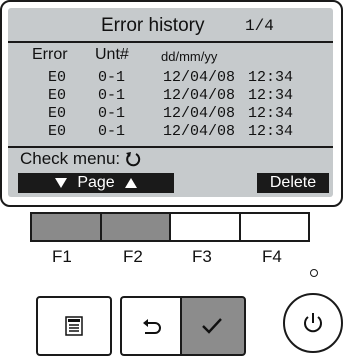  Describe the element at coordinates (259, 26) in the screenshot. I see `page-indicator: 1/4` at that location.